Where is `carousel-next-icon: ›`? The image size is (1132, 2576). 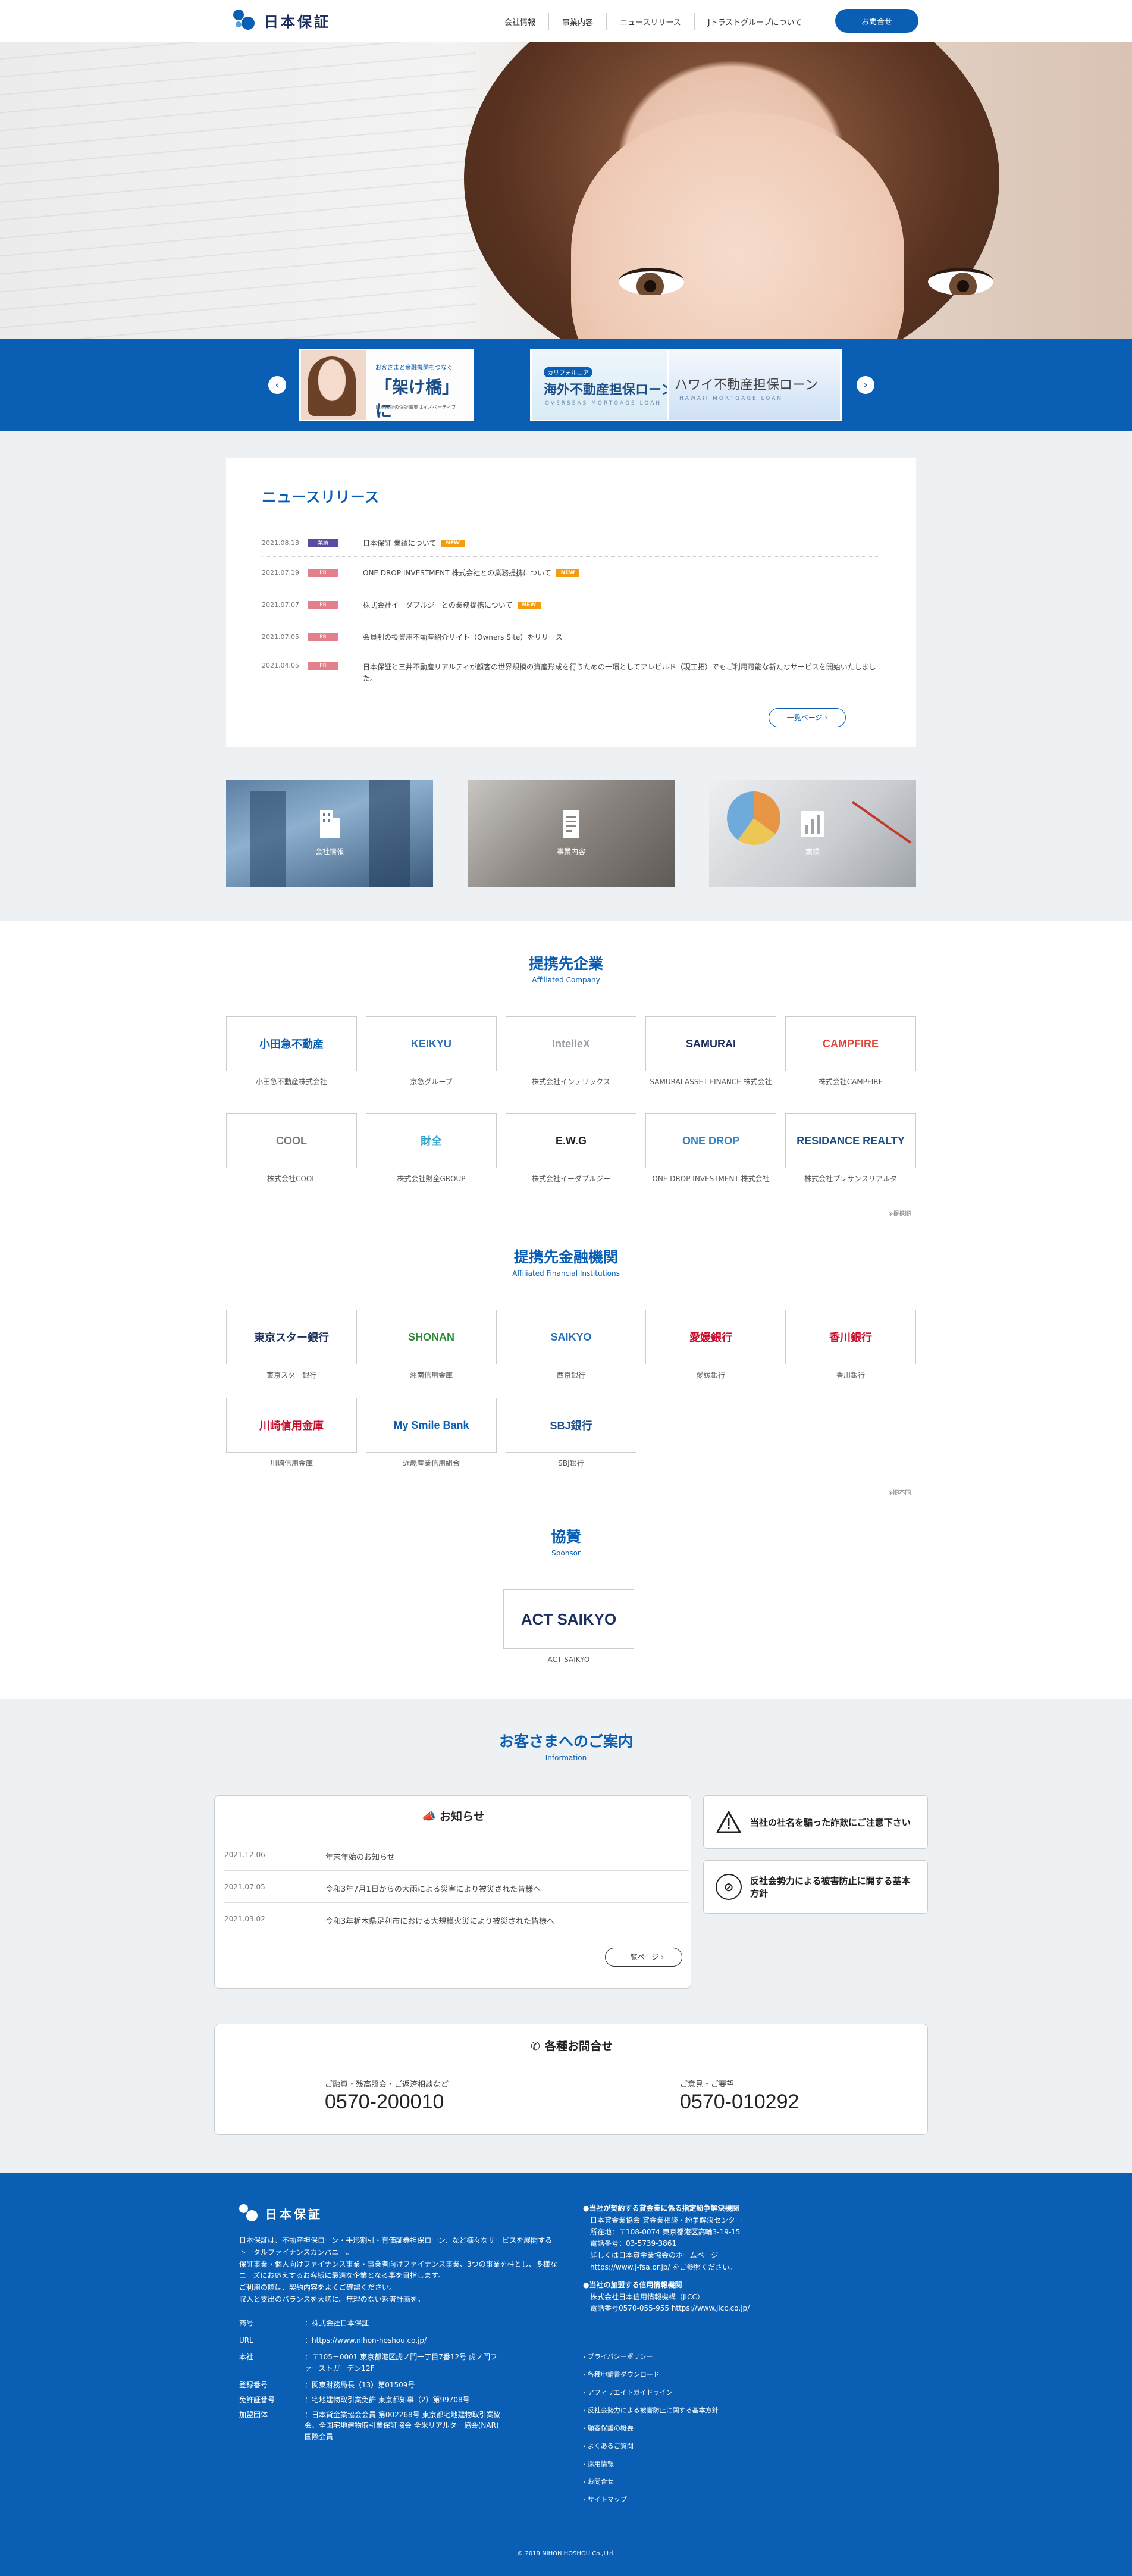
carousel-next-icon: › is located at coordinates (865, 385).